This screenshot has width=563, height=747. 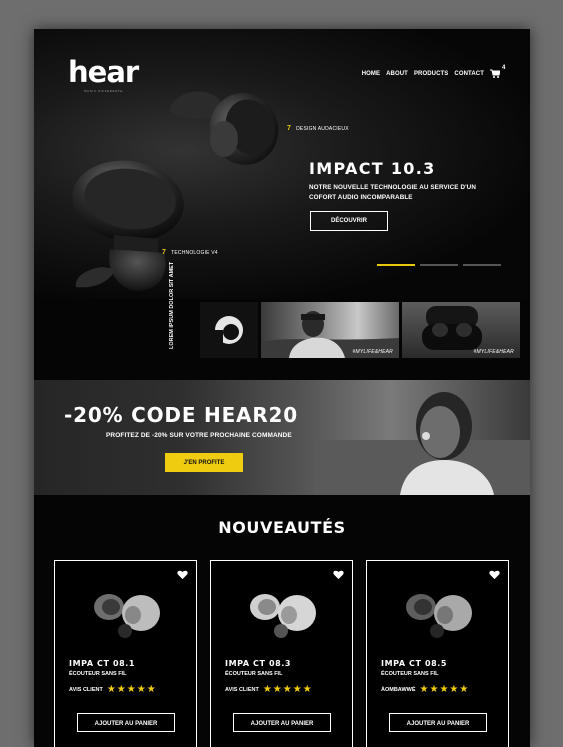 I want to click on gallery-tile-runner: #MYLIFE&HEAR, so click(x=330, y=330).